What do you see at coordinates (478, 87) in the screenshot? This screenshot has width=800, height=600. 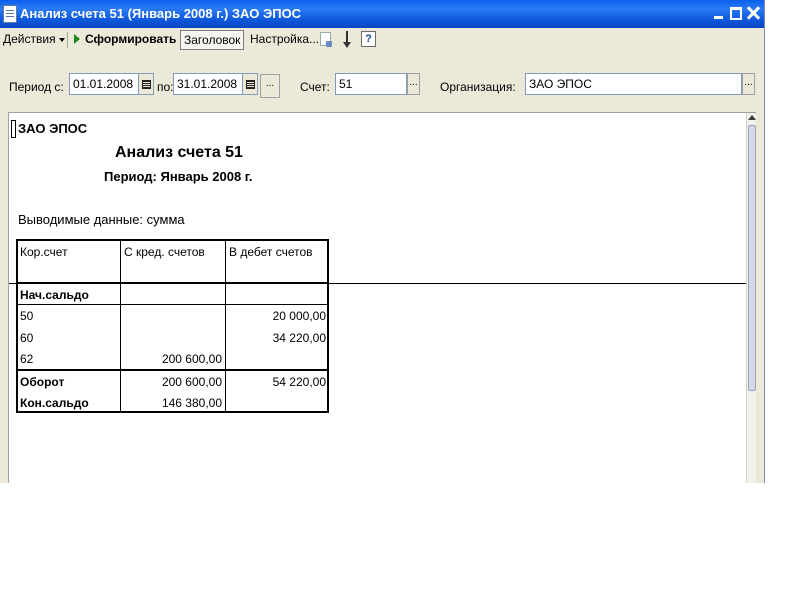 I see `organization-label: Организация:` at bounding box center [478, 87].